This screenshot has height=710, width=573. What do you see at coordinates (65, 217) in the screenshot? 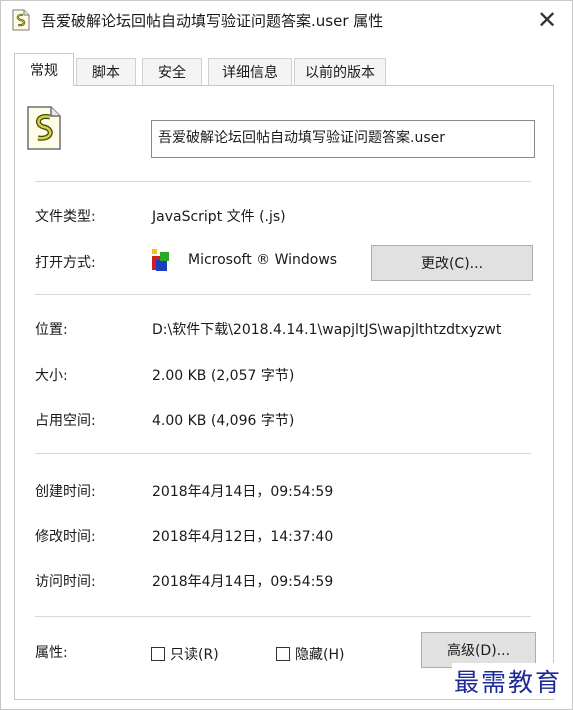
I see `file-type-label: 文件类型:` at bounding box center [65, 217].